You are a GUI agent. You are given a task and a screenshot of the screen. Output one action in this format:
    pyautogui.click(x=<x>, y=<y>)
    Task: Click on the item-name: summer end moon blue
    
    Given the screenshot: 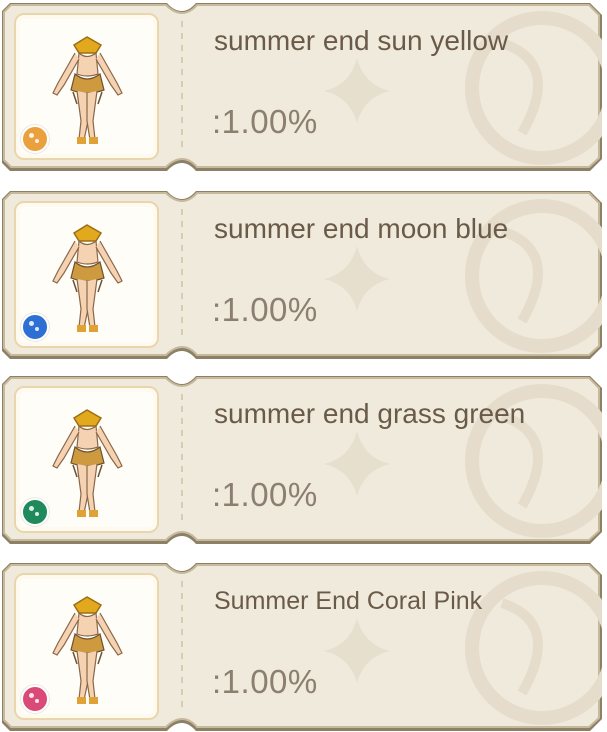 What is the action you would take?
    pyautogui.click(x=361, y=228)
    